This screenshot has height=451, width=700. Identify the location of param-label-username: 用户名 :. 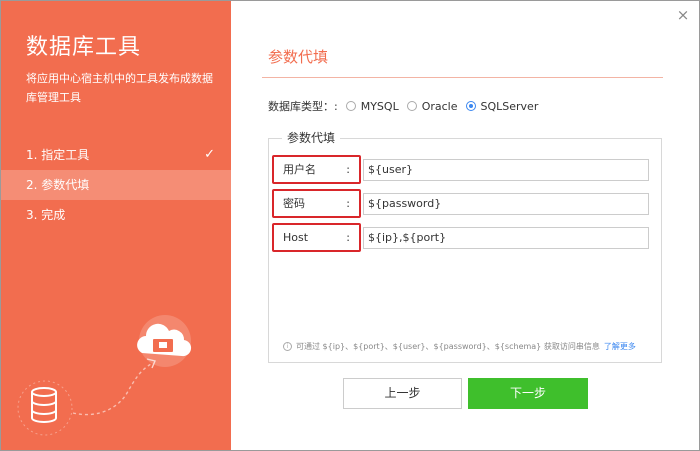
(316, 169).